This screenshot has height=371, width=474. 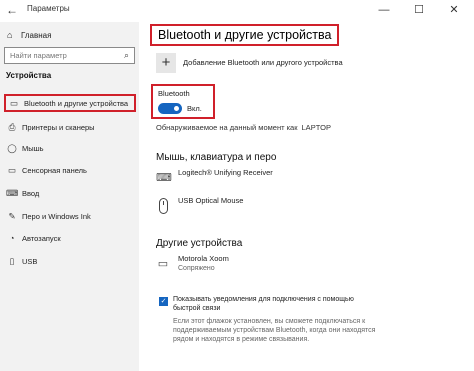 What do you see at coordinates (196, 268) in the screenshot?
I see `device-status: Сопряжено` at bounding box center [196, 268].